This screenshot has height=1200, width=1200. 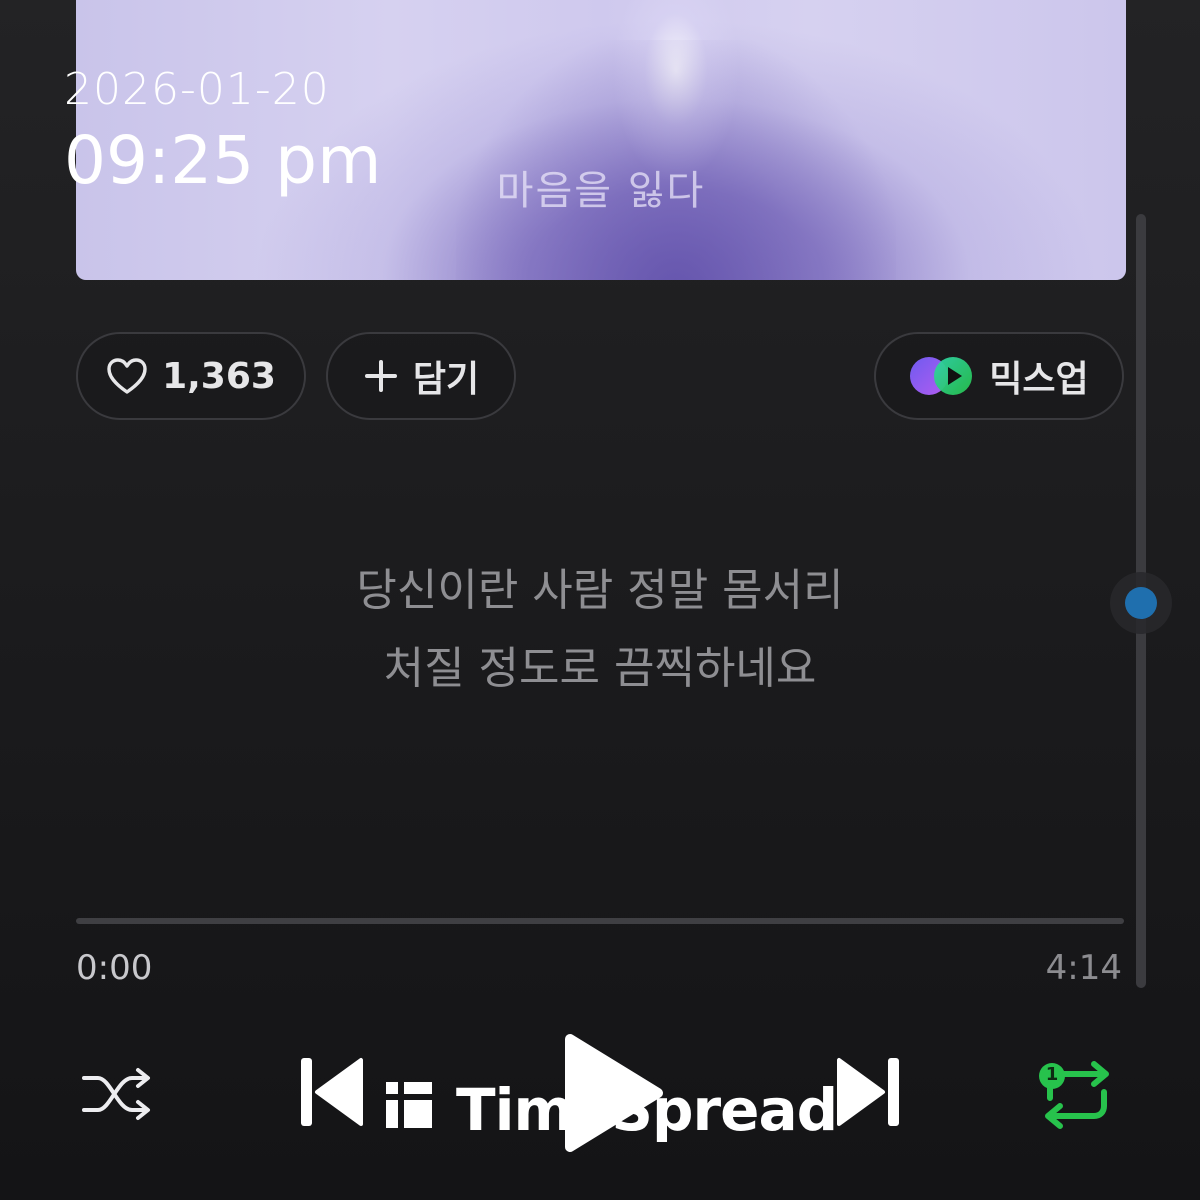 What do you see at coordinates (114, 968) in the screenshot?
I see `elapsed-time: 0:00` at bounding box center [114, 968].